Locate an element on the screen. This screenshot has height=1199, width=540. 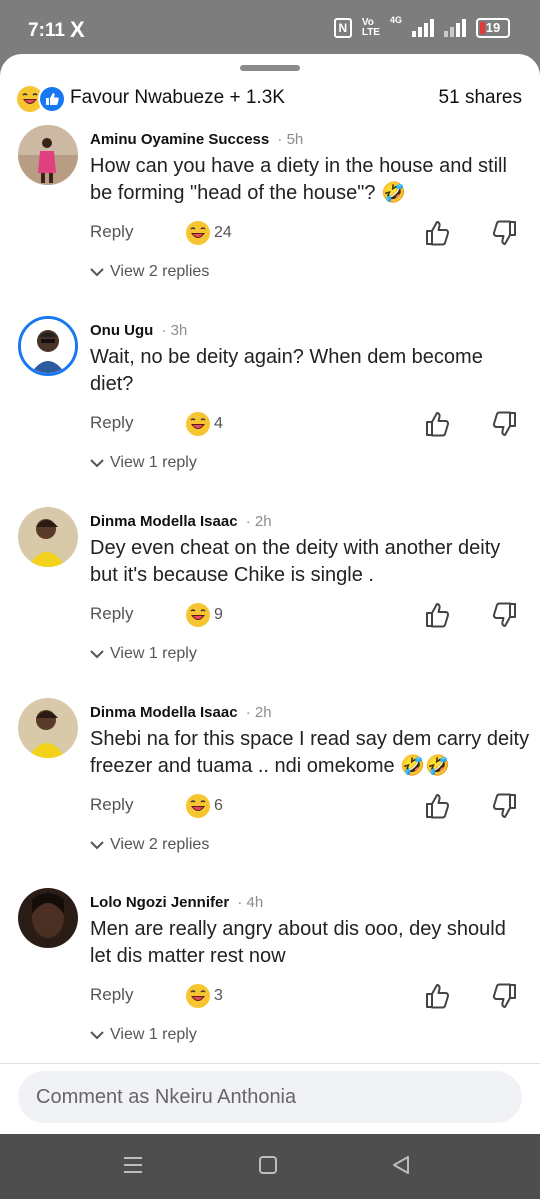
reaction-count: 24 is located at coordinates (223, 232).